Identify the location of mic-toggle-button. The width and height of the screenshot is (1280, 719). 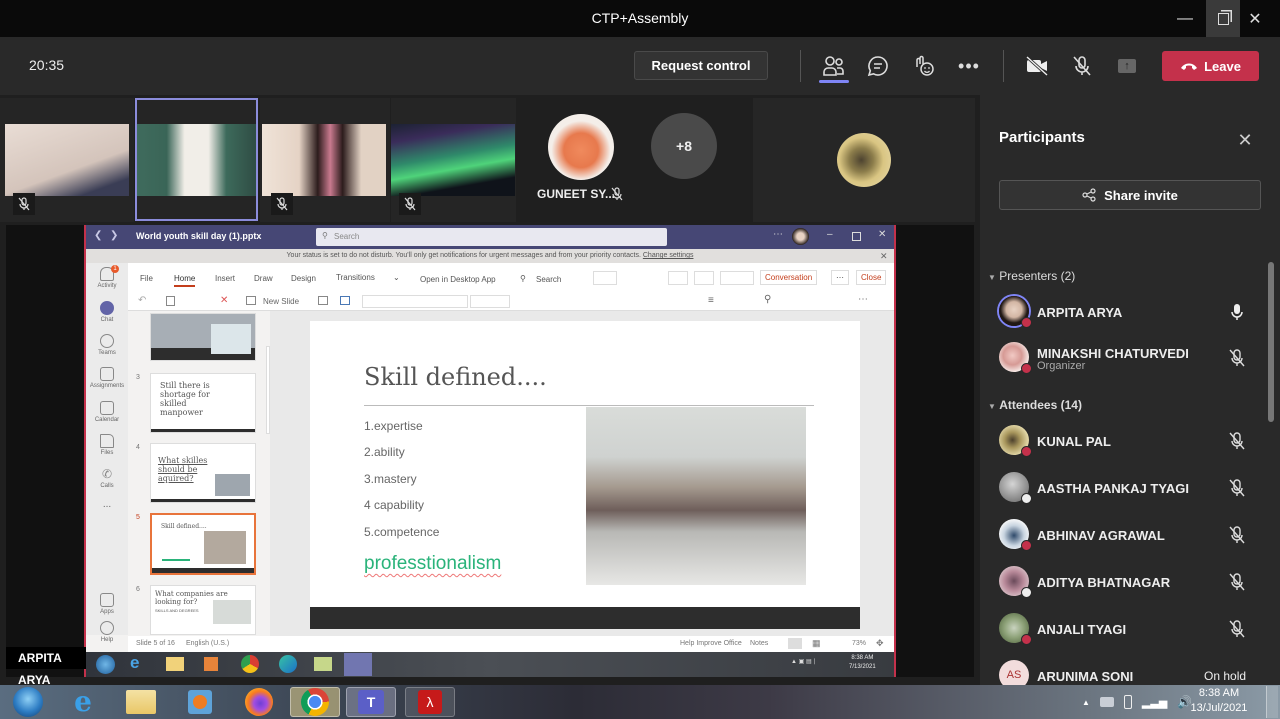
(1082, 66).